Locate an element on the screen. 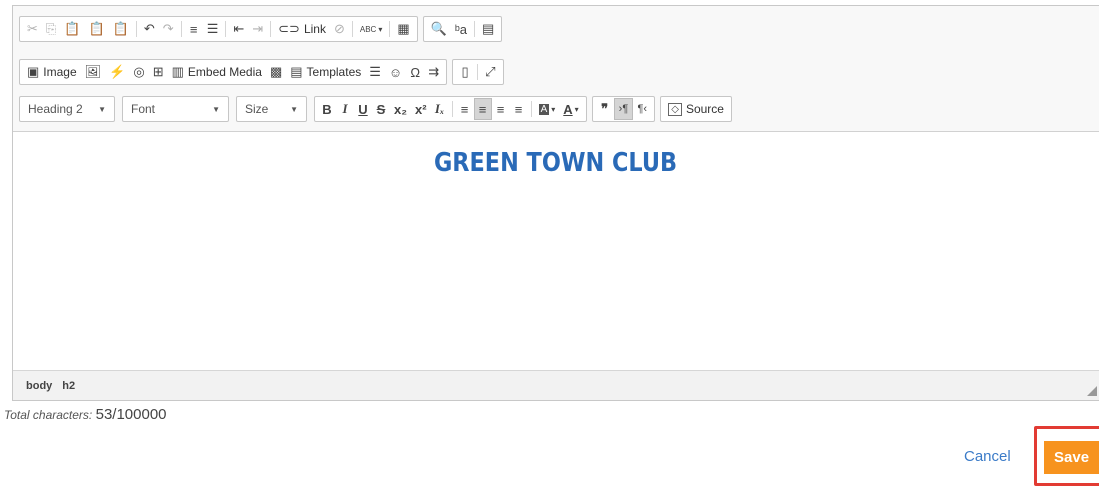  source-group: ◇ Source is located at coordinates (696, 109).